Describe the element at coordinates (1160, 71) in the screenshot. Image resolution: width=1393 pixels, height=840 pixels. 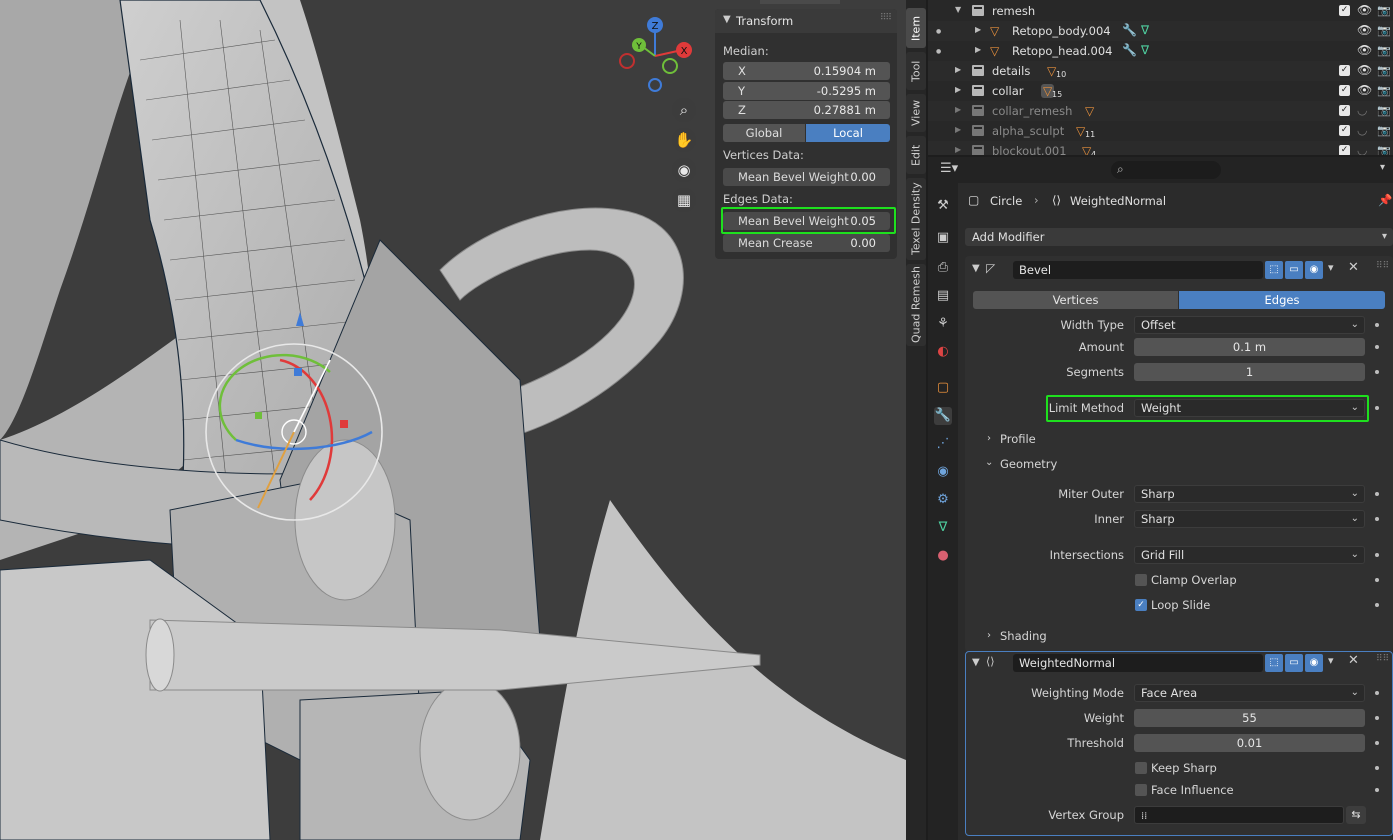
I see `outliner-row-details: ▶ details ▽ 10 ✓ 👁 📷` at that location.